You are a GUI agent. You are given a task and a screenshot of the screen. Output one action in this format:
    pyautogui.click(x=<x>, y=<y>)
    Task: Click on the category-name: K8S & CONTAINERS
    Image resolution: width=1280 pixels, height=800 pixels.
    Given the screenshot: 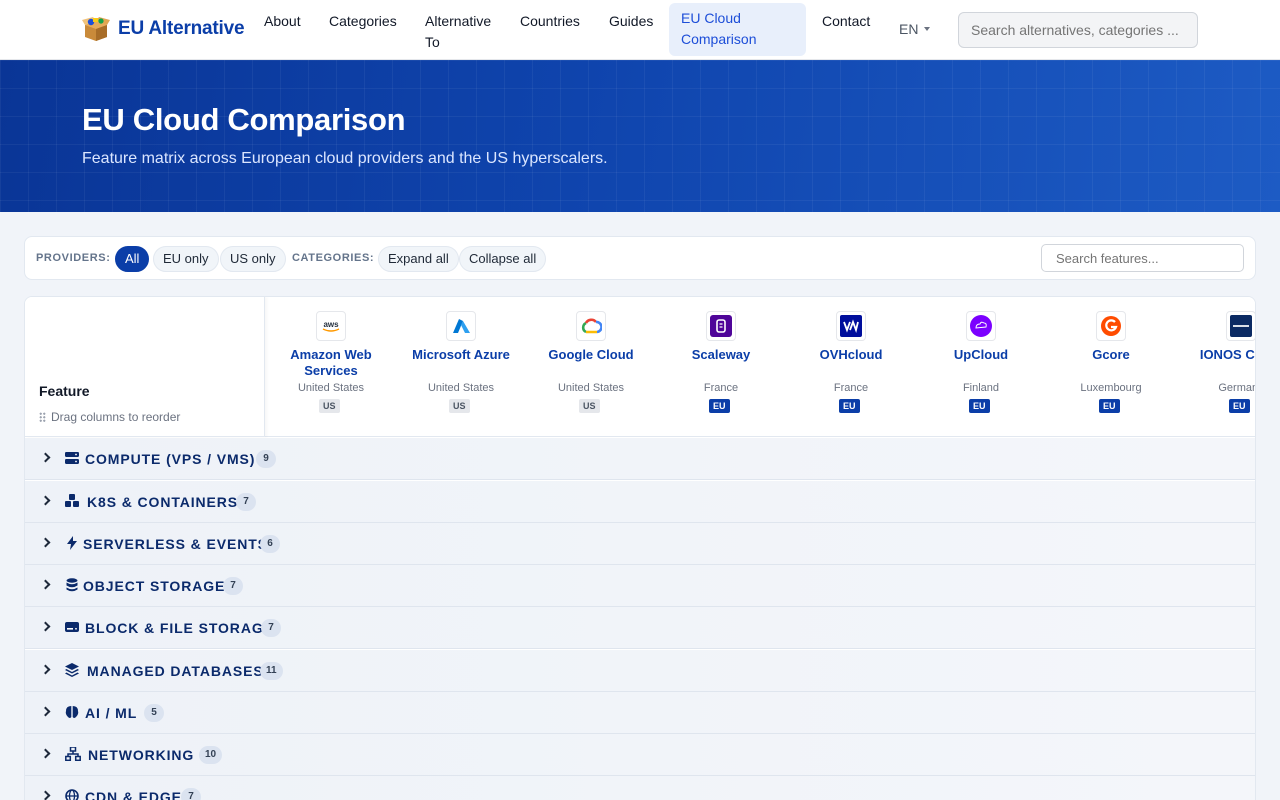 What is the action you would take?
    pyautogui.click(x=163, y=502)
    